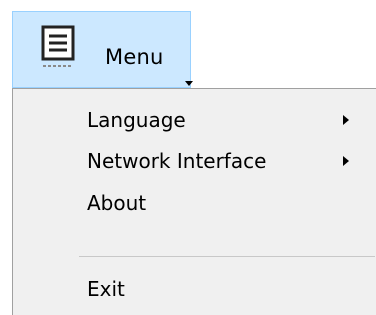  I want to click on menu-item-exit: Exit, so click(194, 289).